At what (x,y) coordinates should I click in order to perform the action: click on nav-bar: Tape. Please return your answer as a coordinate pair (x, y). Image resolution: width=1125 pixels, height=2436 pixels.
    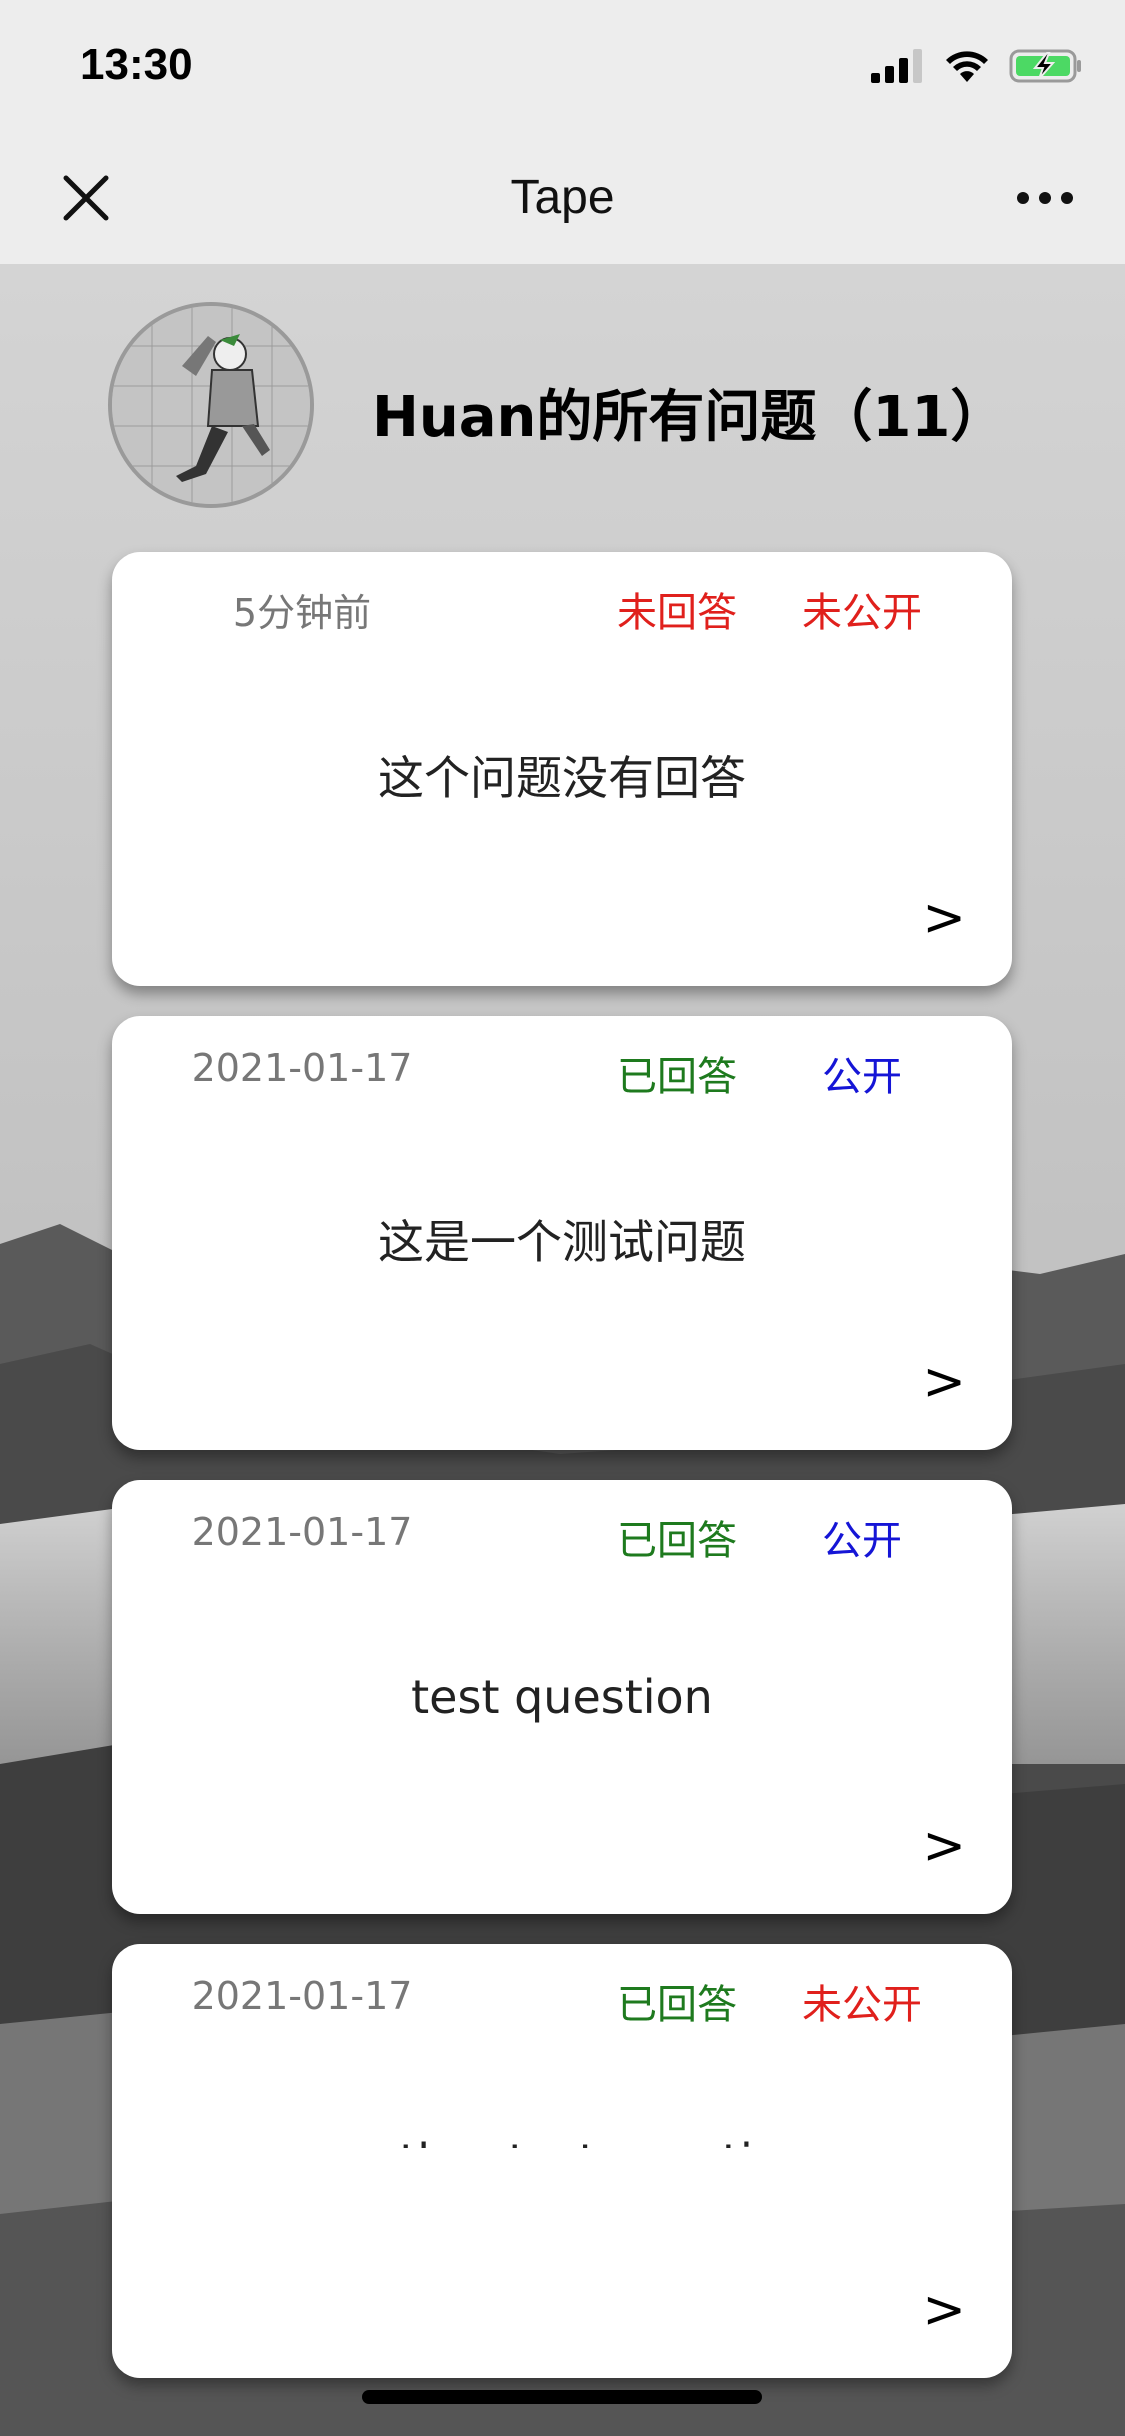
    Looking at the image, I should click on (562, 198).